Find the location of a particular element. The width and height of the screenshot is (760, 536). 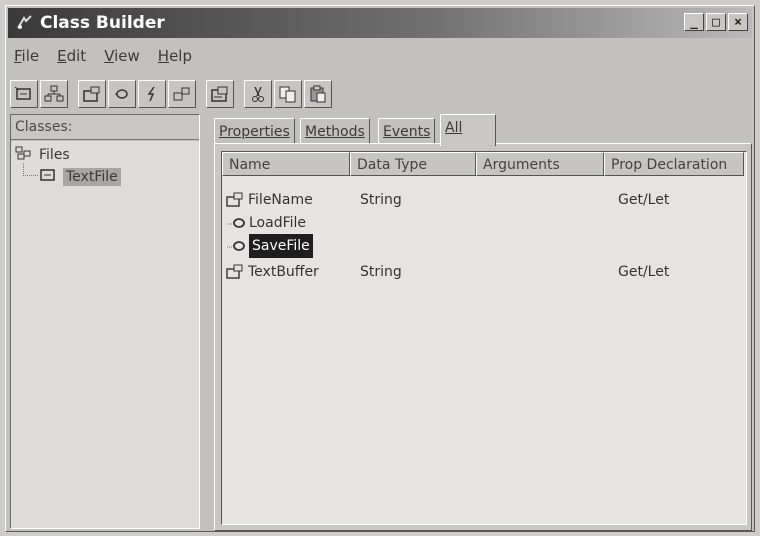

tree-item-label: TextFile is located at coordinates (92, 177).